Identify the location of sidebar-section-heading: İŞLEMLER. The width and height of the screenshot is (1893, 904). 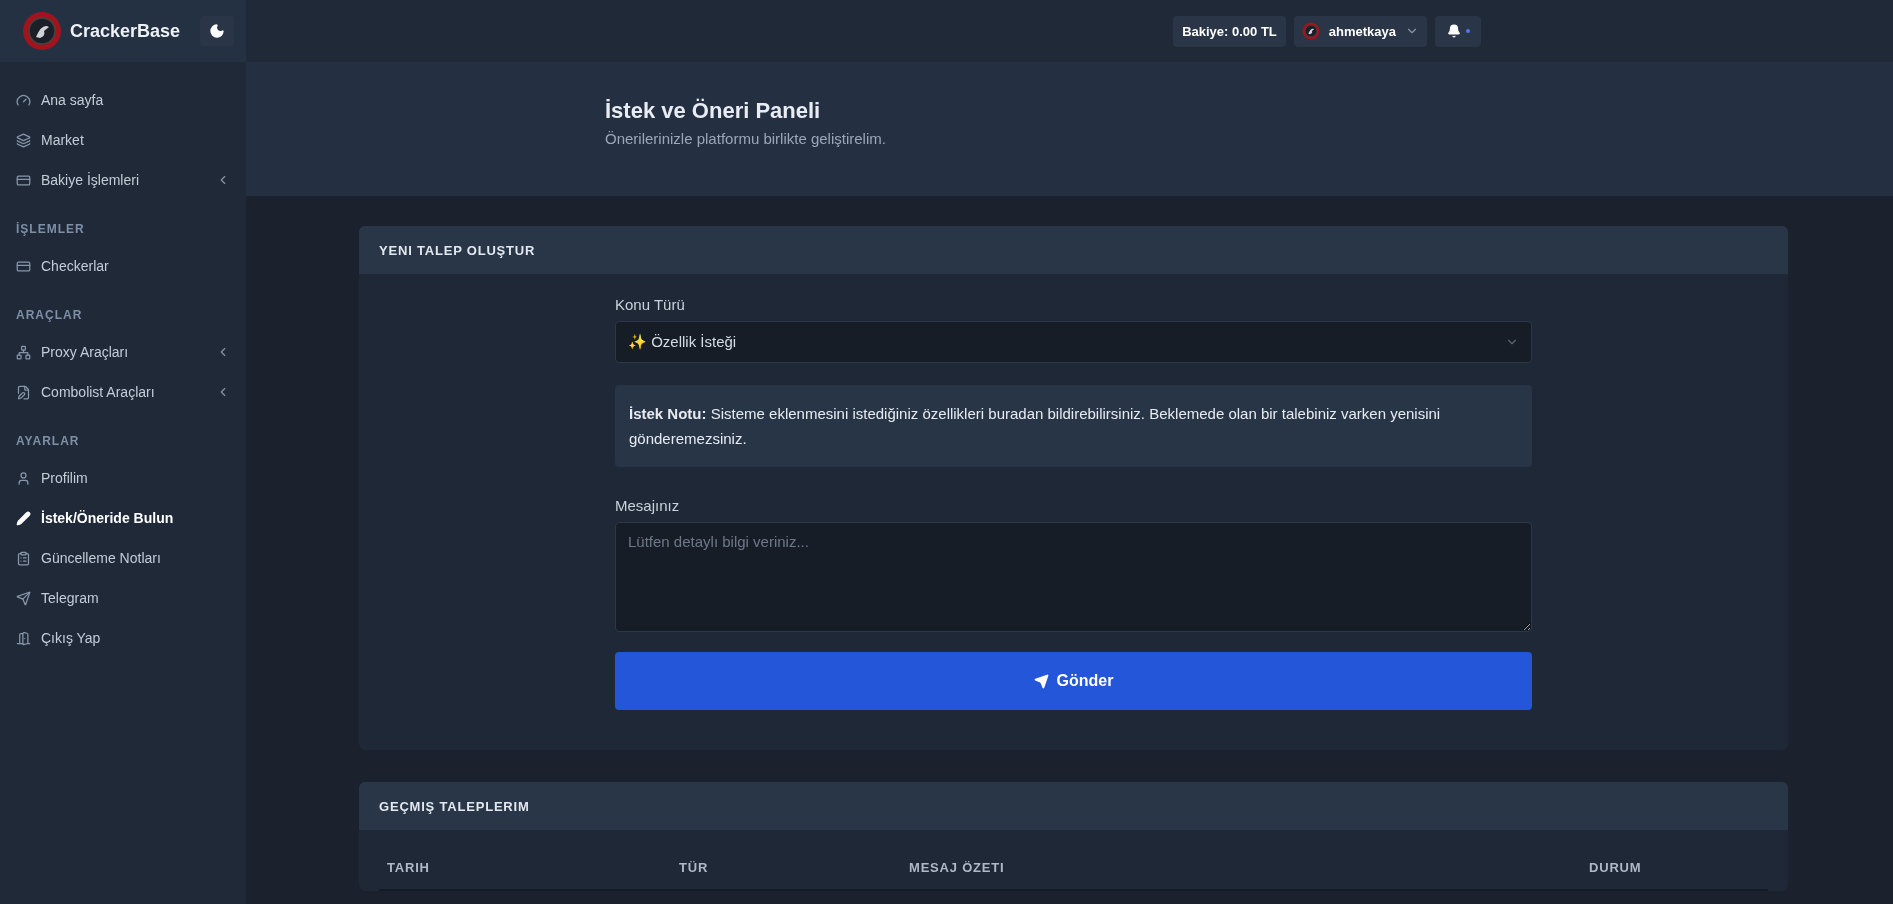
(50, 229).